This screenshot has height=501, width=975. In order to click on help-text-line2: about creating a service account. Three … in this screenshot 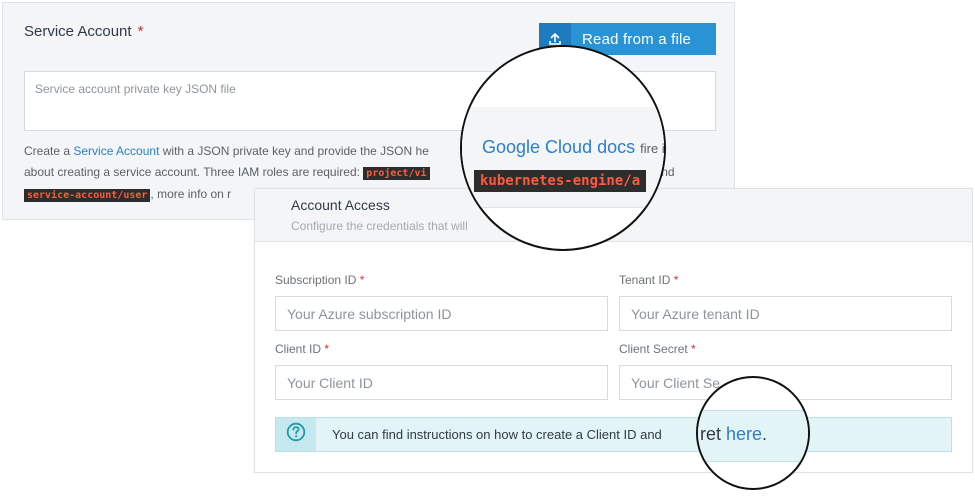, I will do `click(194, 172)`.